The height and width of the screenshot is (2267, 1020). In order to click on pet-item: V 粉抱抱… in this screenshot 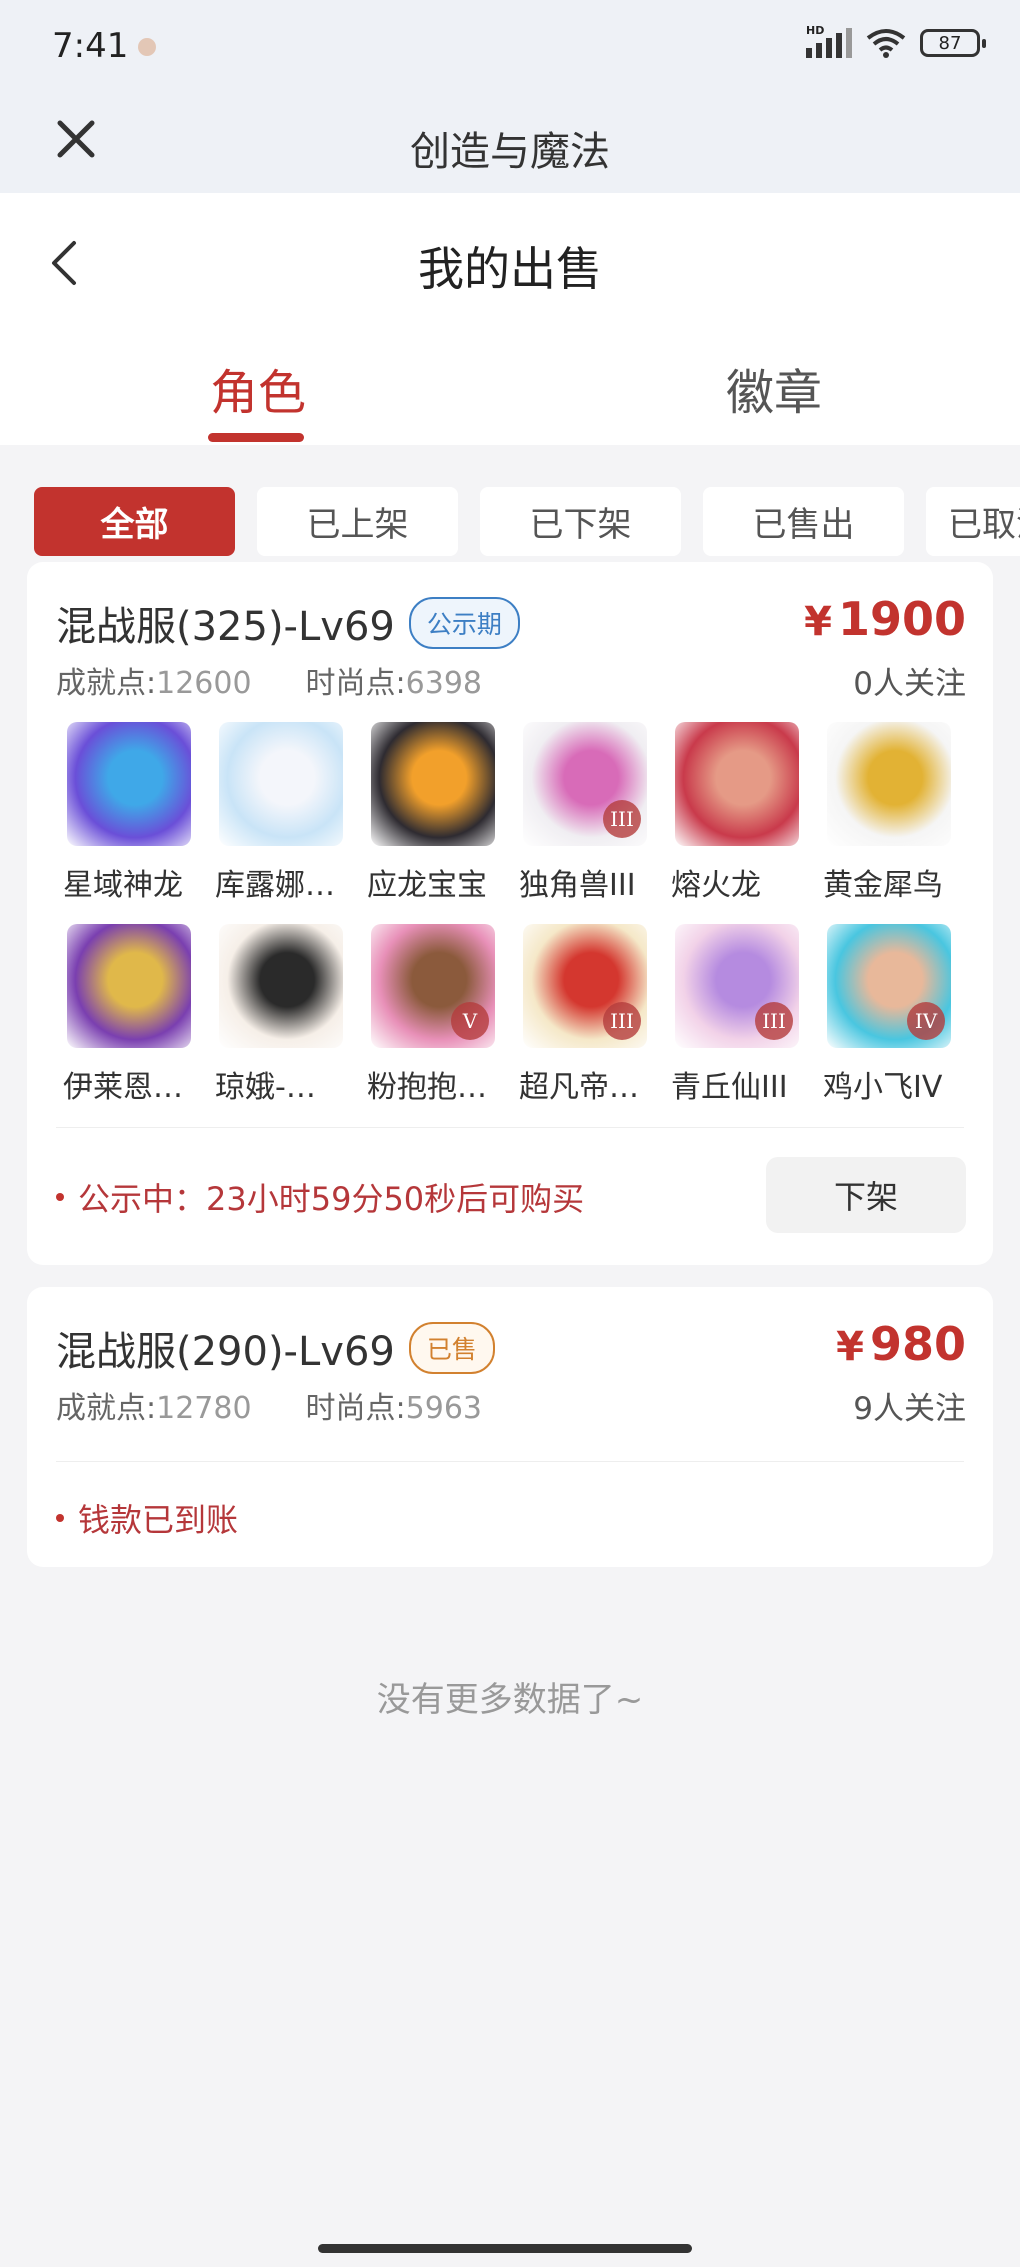, I will do `click(434, 1014)`.